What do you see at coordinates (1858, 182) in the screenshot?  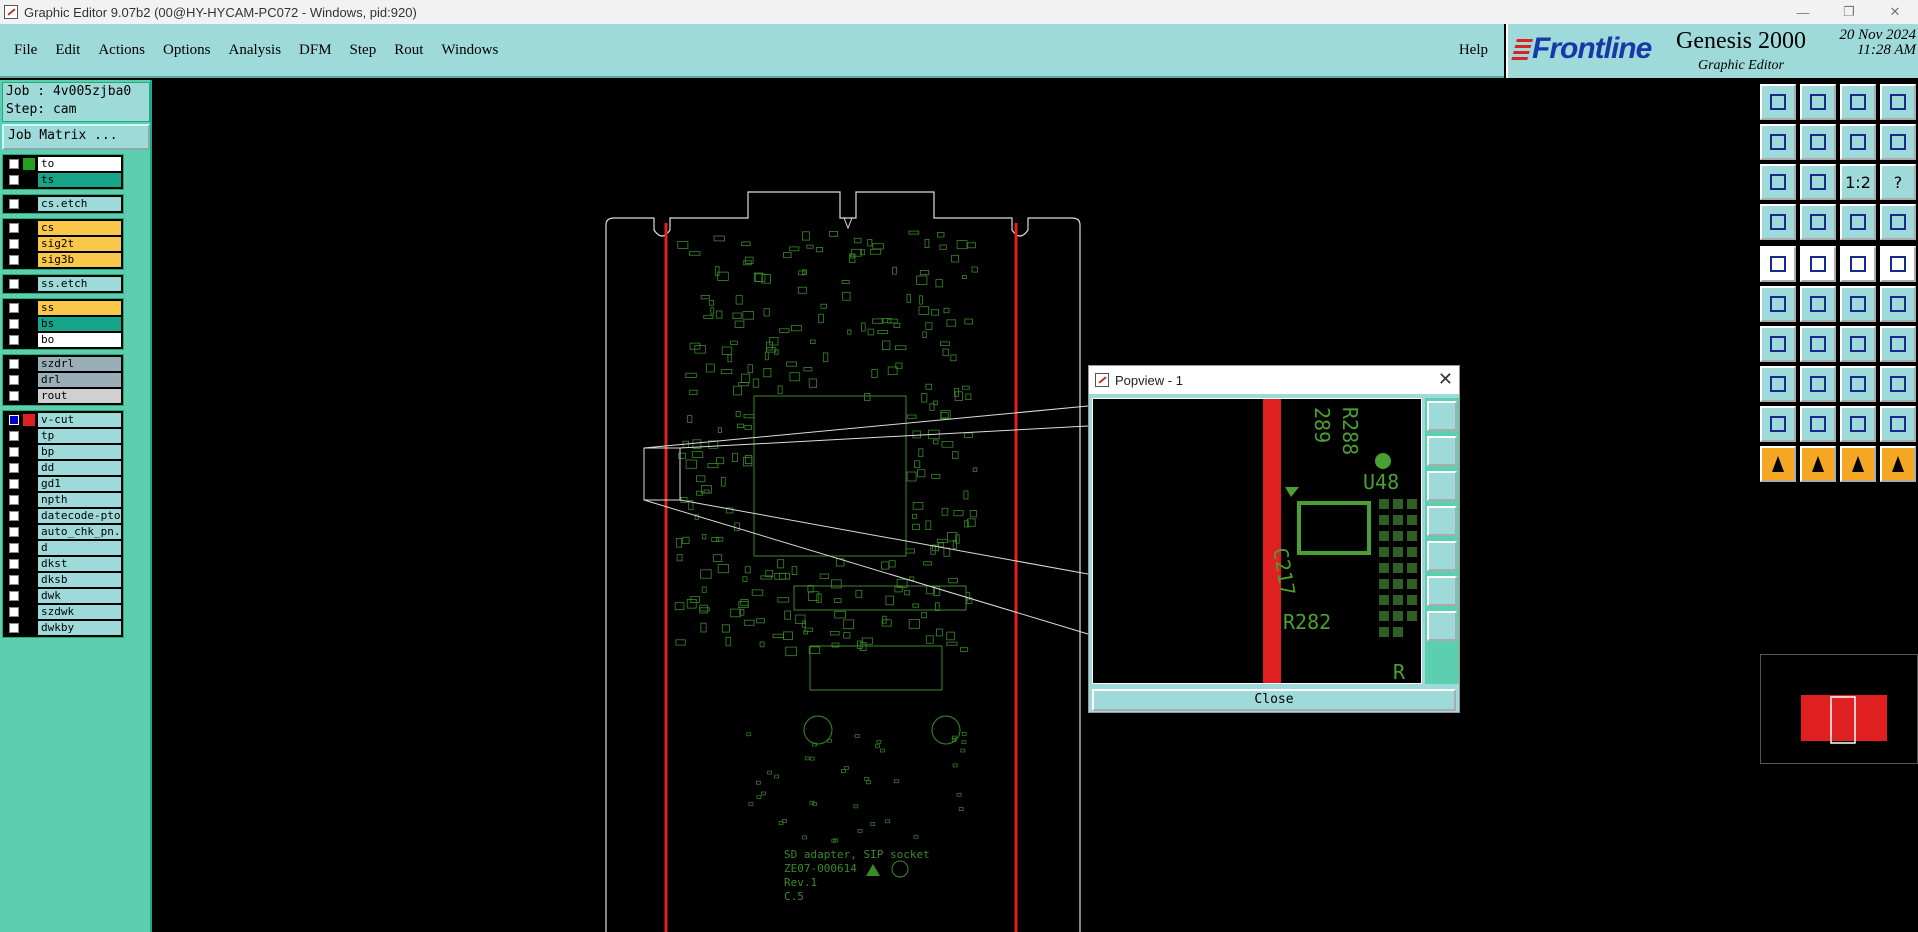 I see `scale-icon: 1:2` at bounding box center [1858, 182].